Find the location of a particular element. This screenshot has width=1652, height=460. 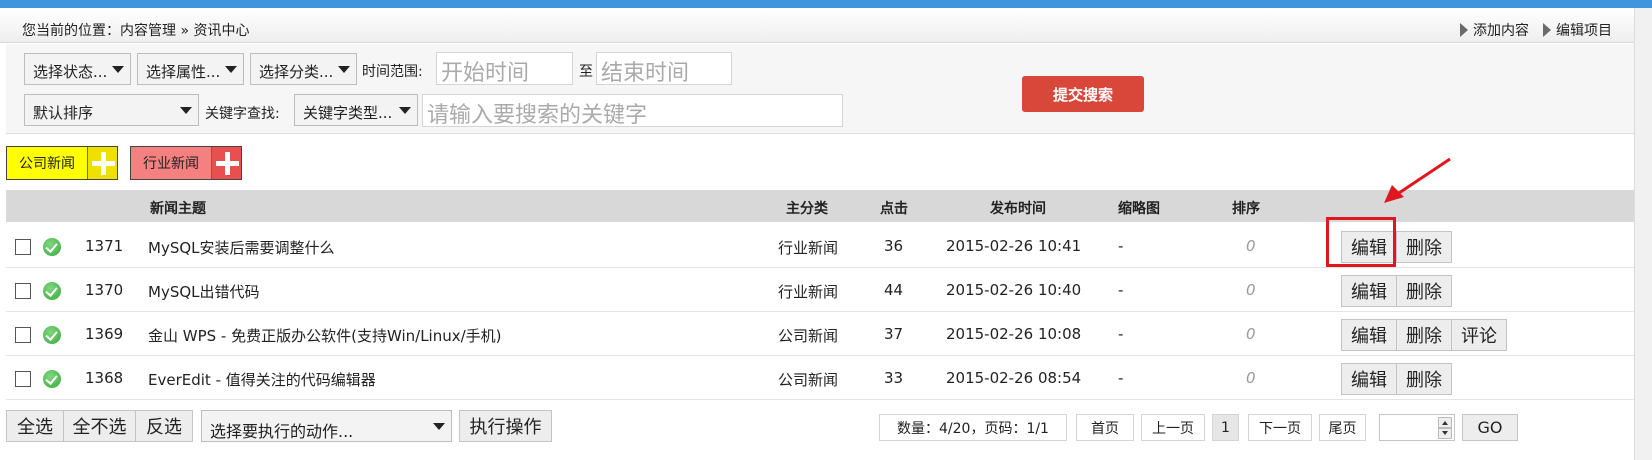

row-title: MySQL安装后需要调整什么 is located at coordinates (241, 247).